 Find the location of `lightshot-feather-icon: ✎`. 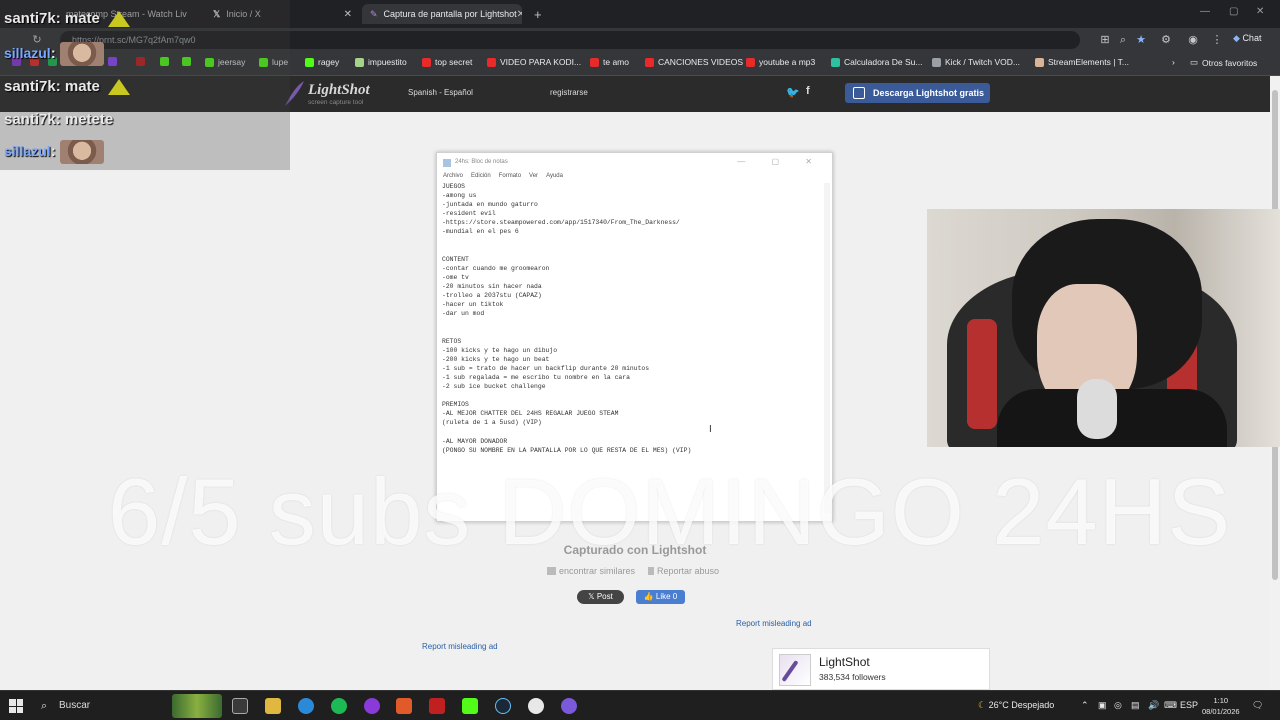

lightshot-feather-icon: ✎ is located at coordinates (374, 13).